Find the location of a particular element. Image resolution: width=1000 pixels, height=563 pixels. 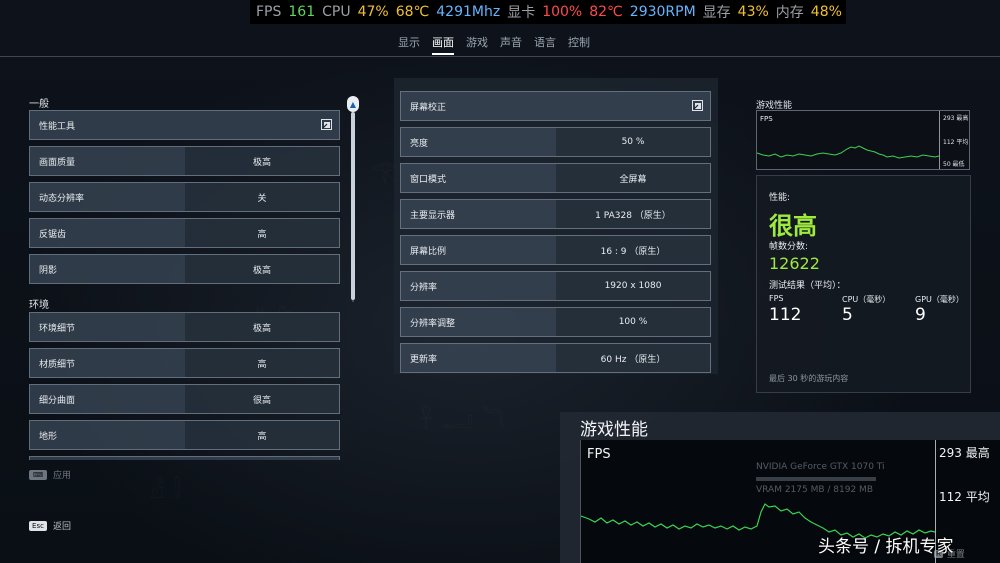

setting-anti-aliasing: 反锯齿 高 is located at coordinates (184, 233).